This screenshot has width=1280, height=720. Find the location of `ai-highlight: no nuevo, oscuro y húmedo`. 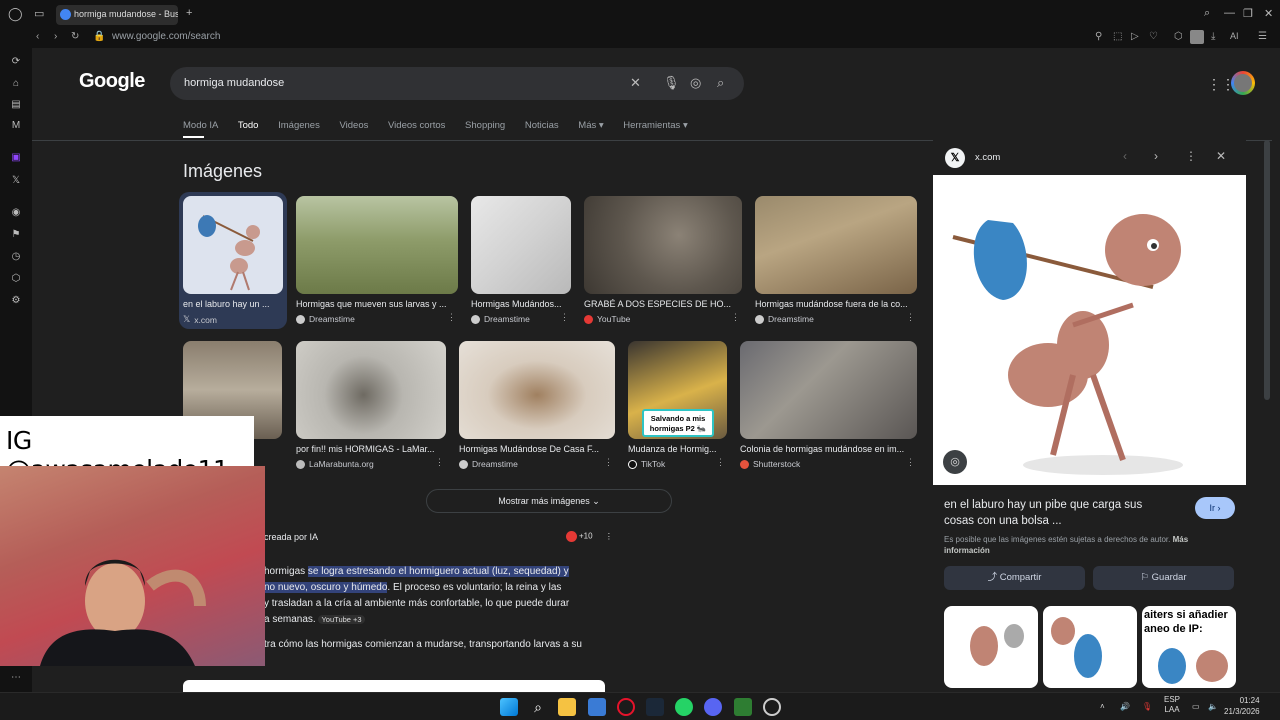

ai-highlight: no nuevo, oscuro y húmedo is located at coordinates (326, 587).